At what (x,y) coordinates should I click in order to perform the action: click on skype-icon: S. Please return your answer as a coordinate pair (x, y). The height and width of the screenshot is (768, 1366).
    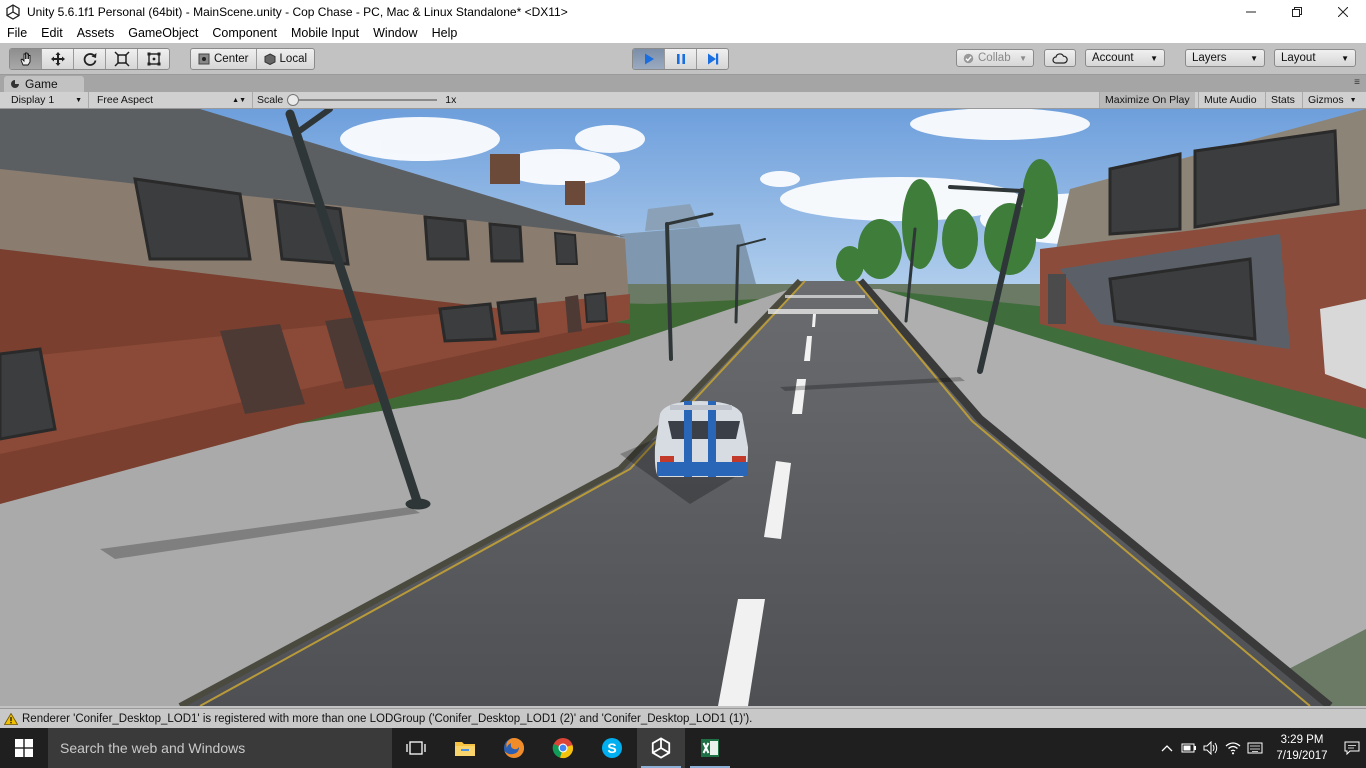
    Looking at the image, I should click on (612, 748).